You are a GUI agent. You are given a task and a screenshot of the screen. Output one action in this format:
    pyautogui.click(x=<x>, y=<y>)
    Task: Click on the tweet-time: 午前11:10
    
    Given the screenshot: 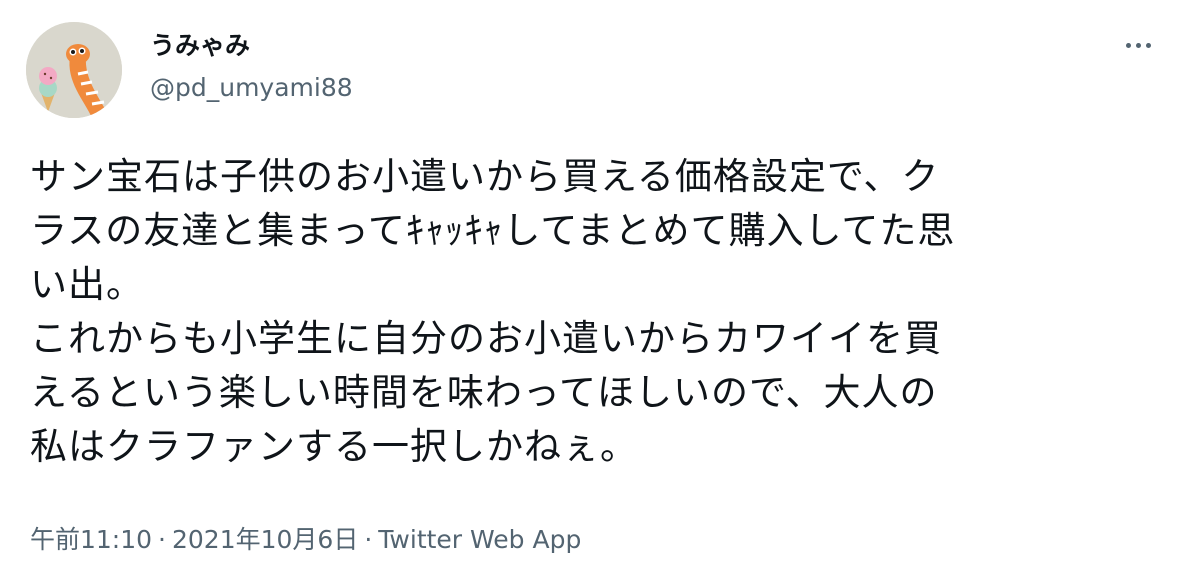 What is the action you would take?
    pyautogui.click(x=91, y=539)
    